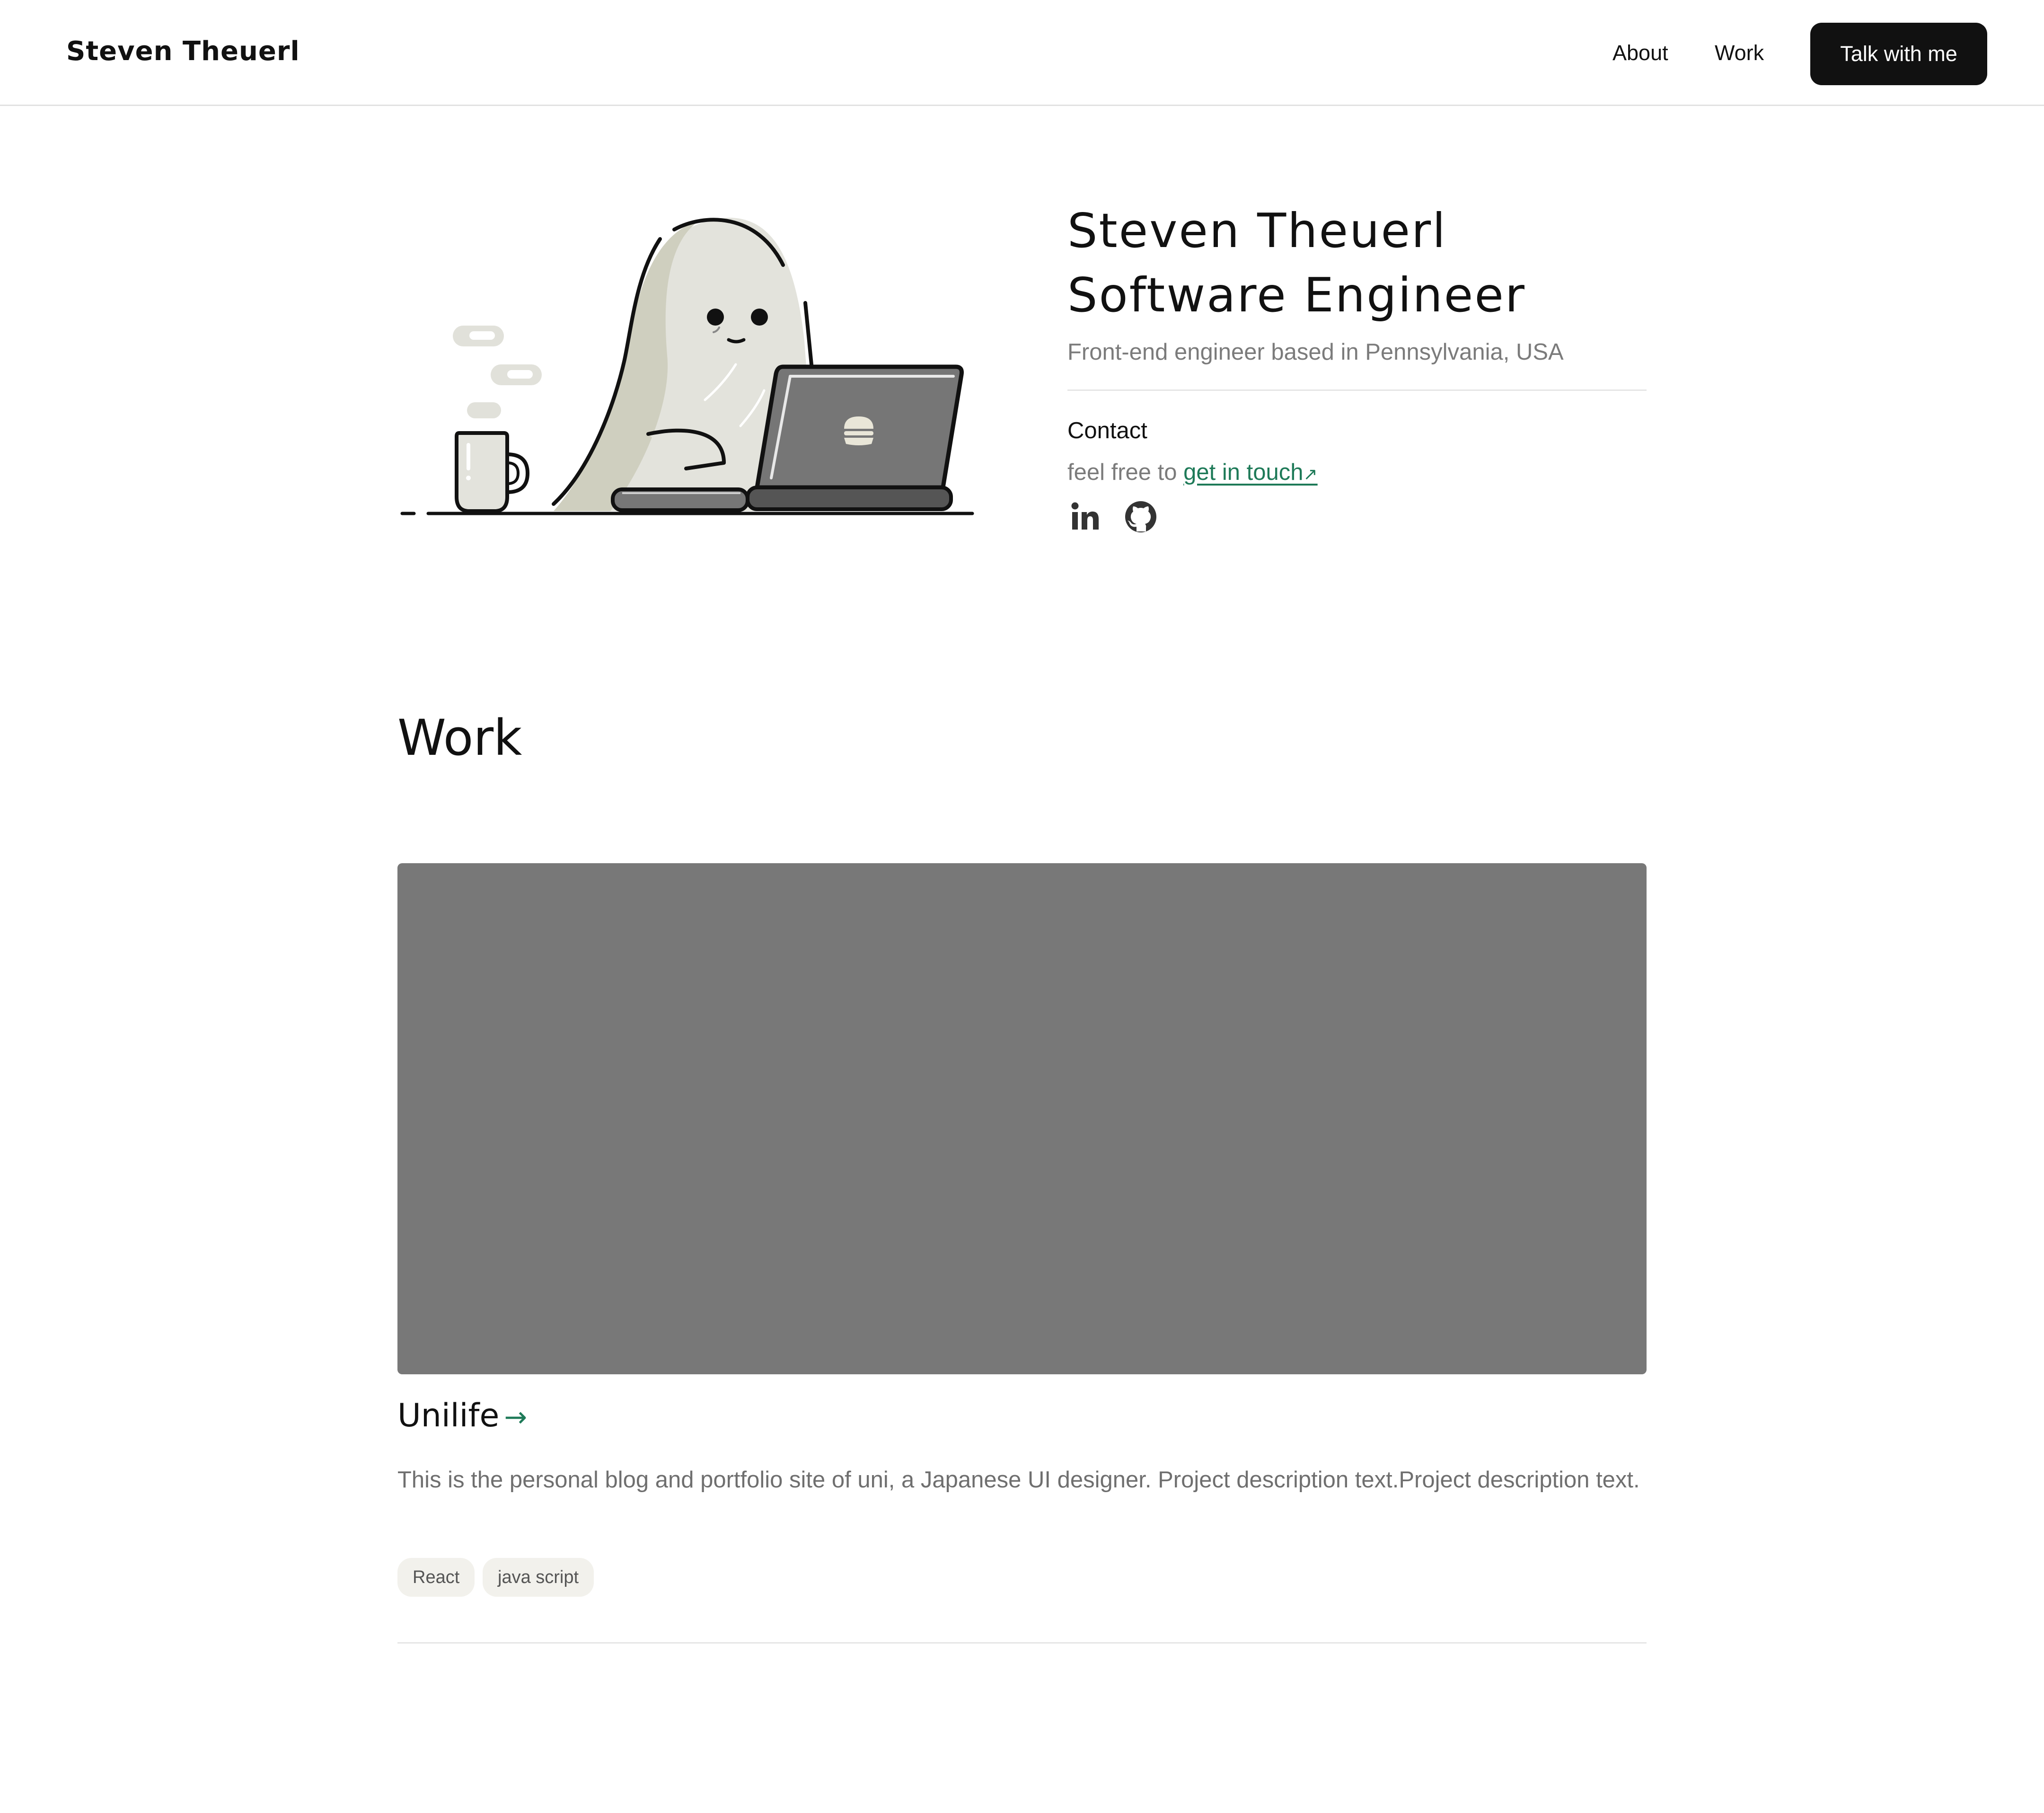 The width and height of the screenshot is (2044, 1813). I want to click on hero-role: Software Engineer, so click(1296, 295).